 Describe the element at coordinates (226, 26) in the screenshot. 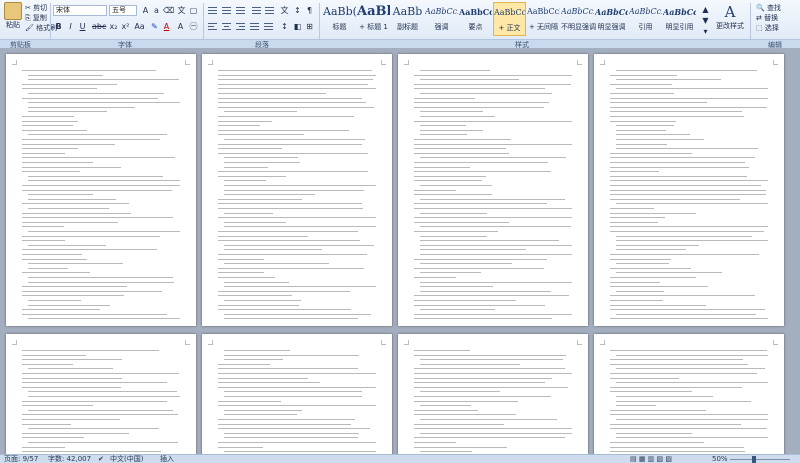

I see `align-center-icon` at that location.